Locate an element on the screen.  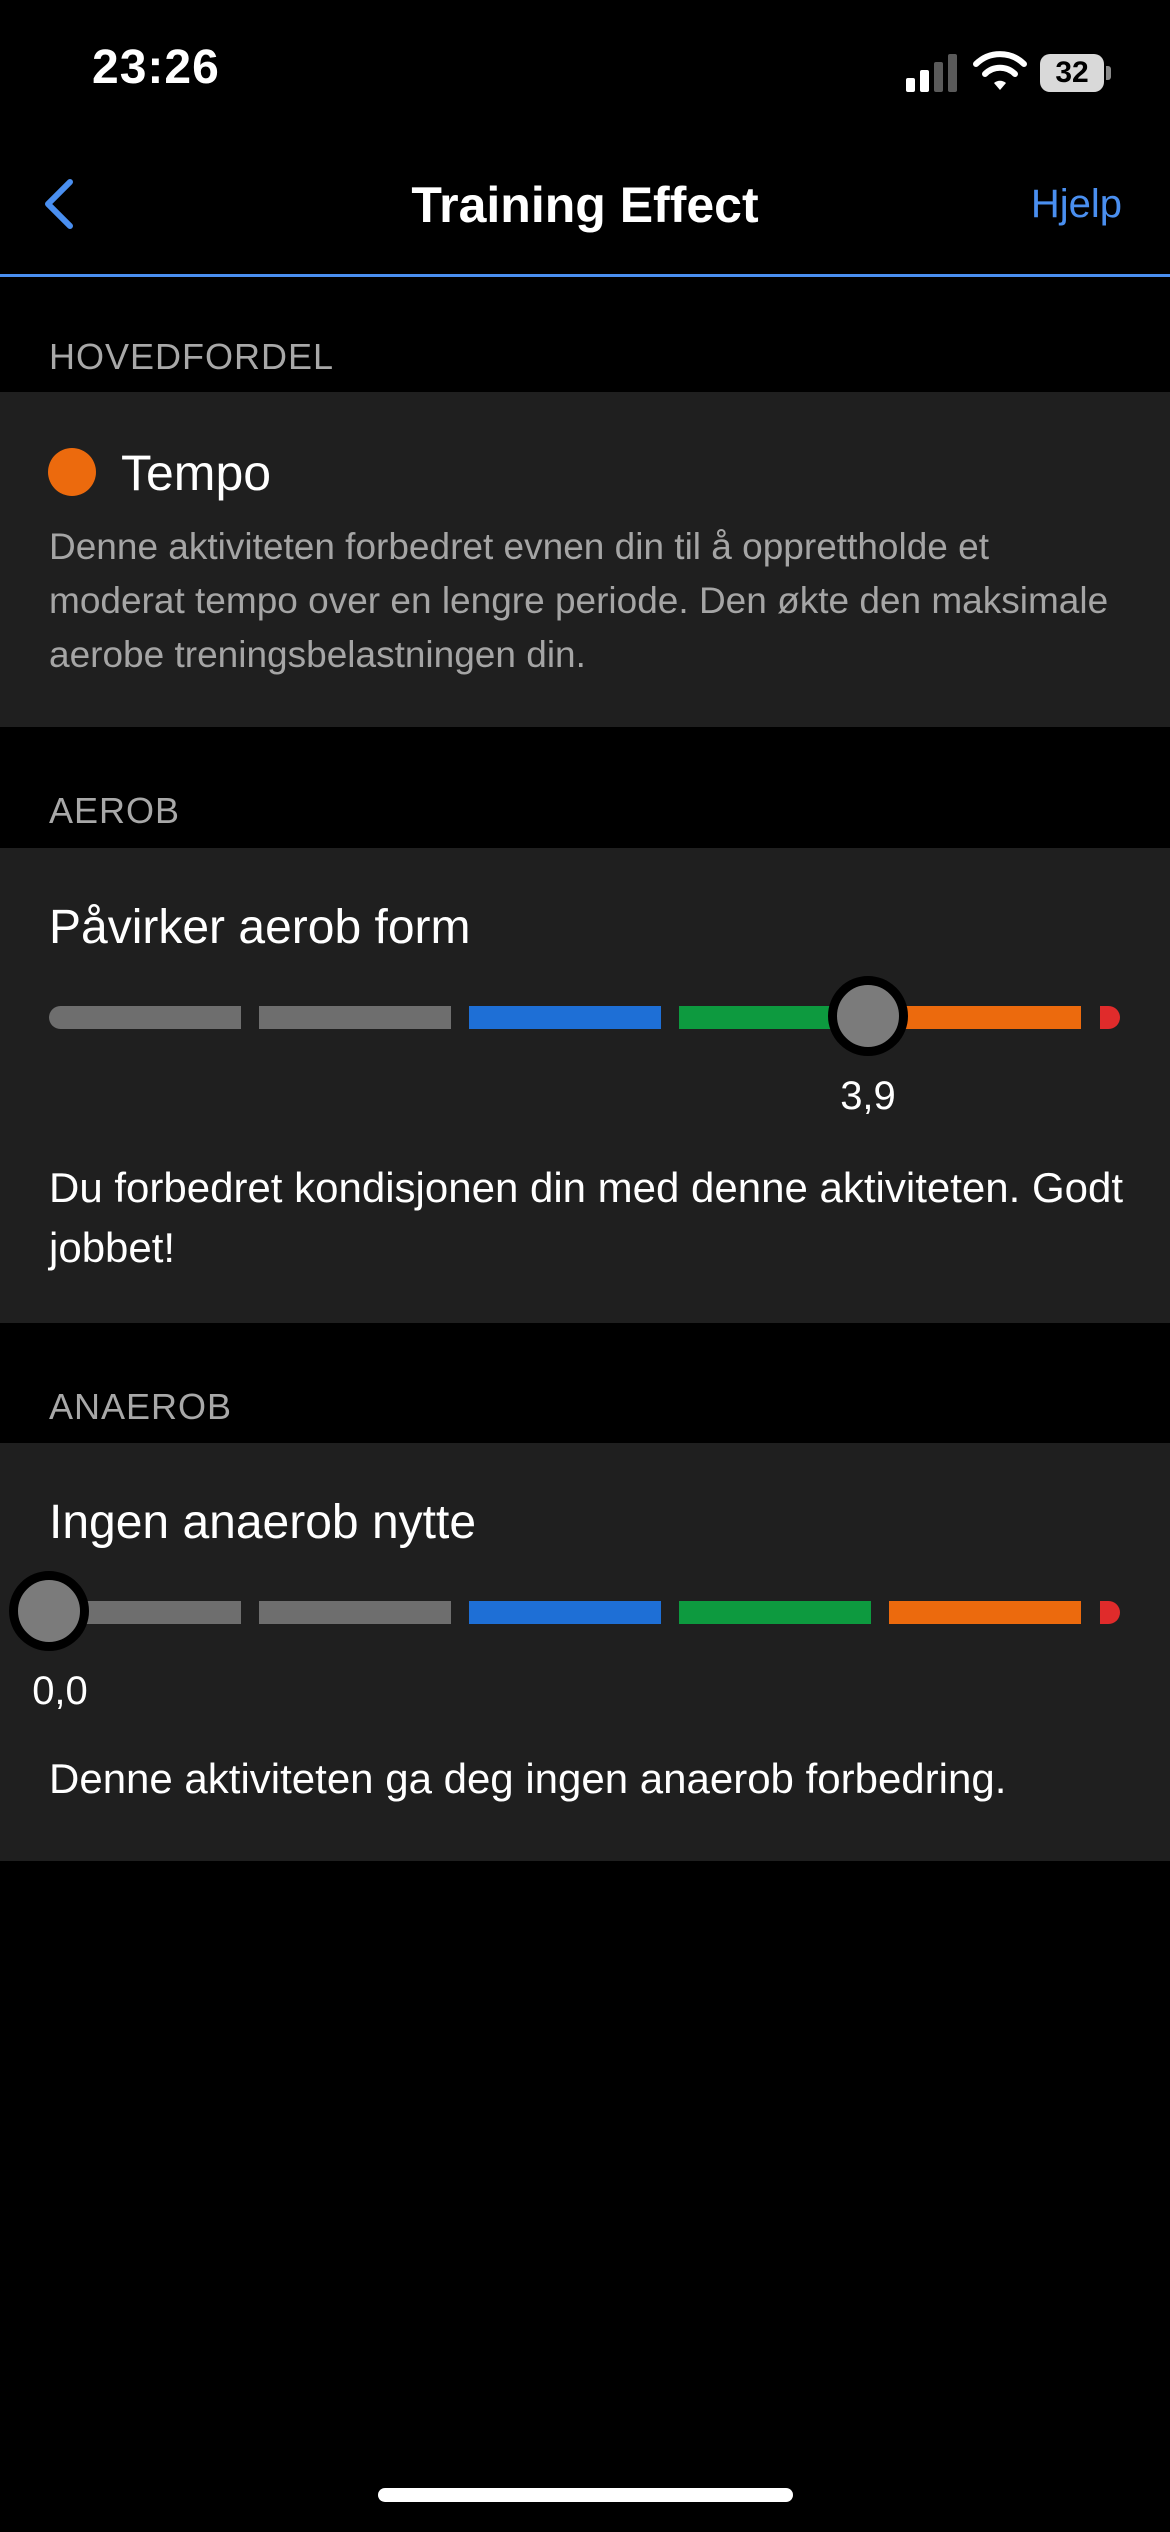
anaerobic-effect-scale: 0,0 is located at coordinates (585, 1642).